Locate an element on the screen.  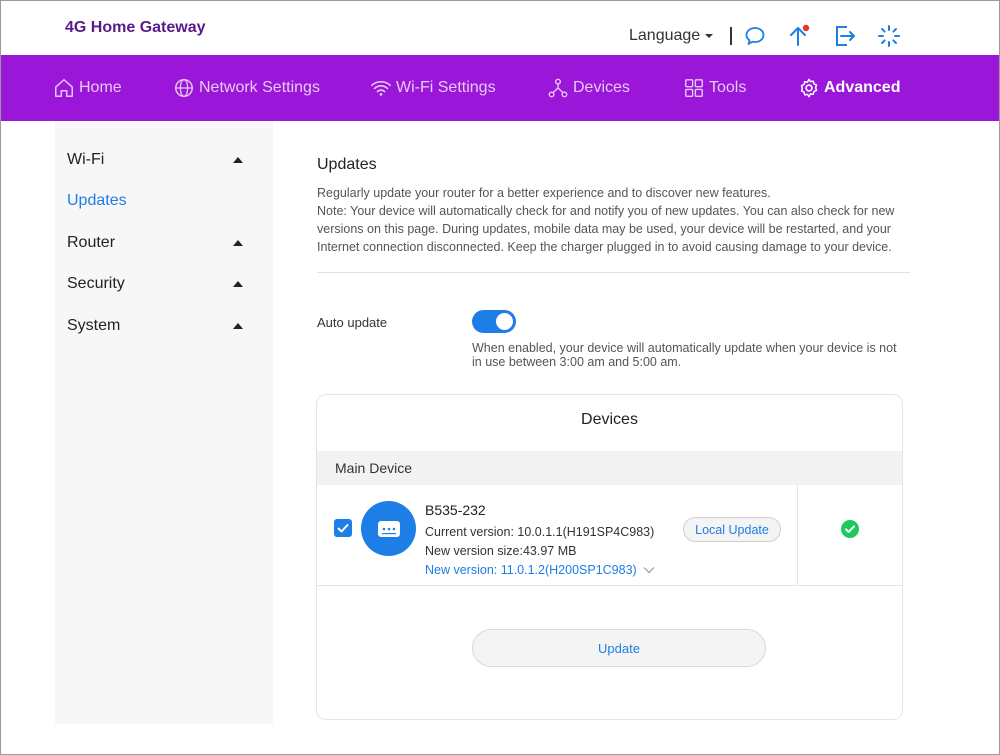
update-arrow-icon is located at coordinates (799, 36).